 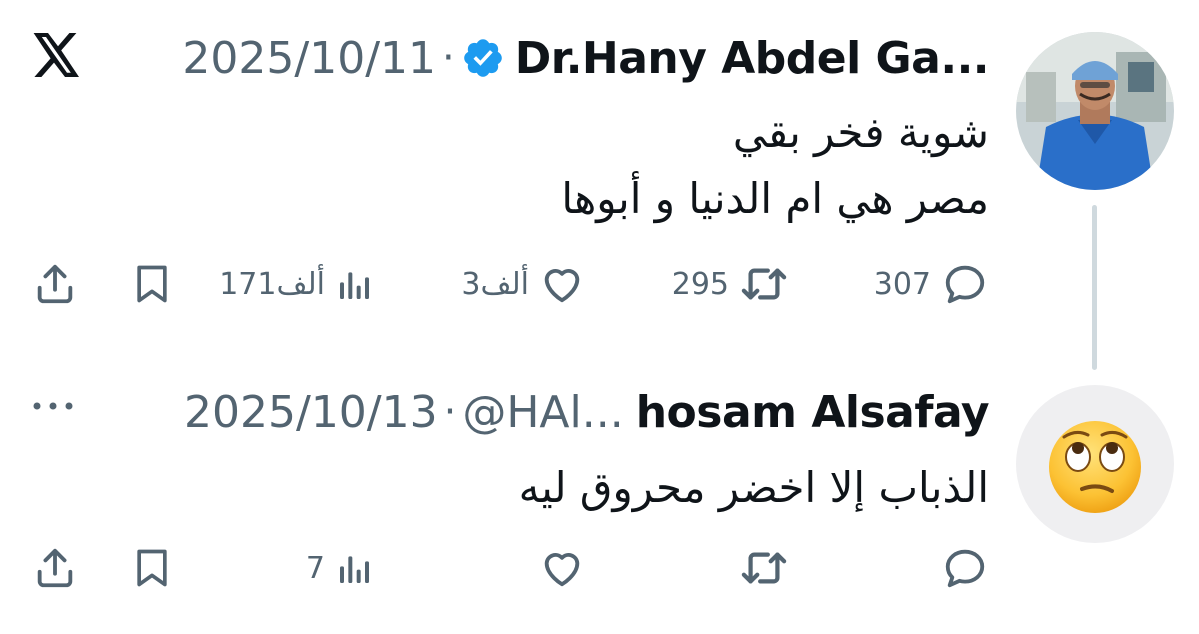 I want to click on repost-button, so click(x=759, y=568).